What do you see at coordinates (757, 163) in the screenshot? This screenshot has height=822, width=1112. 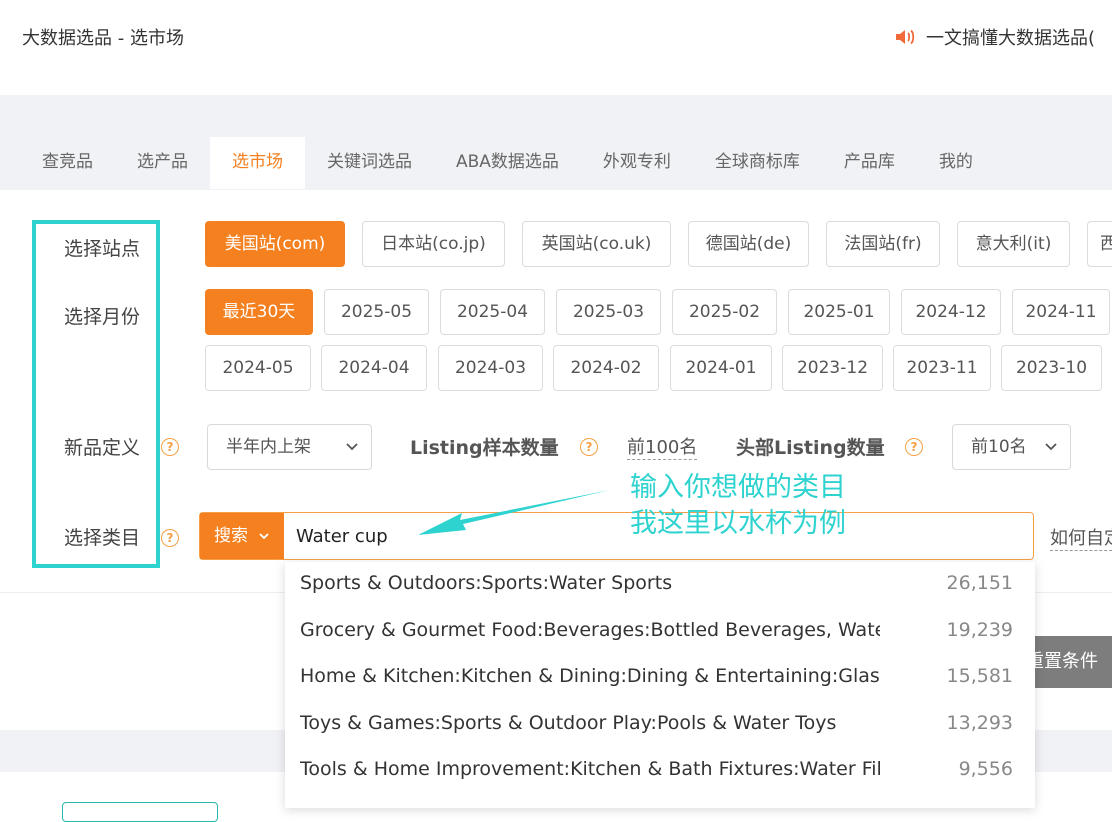 I see `tab-trademark: 全球商标库` at bounding box center [757, 163].